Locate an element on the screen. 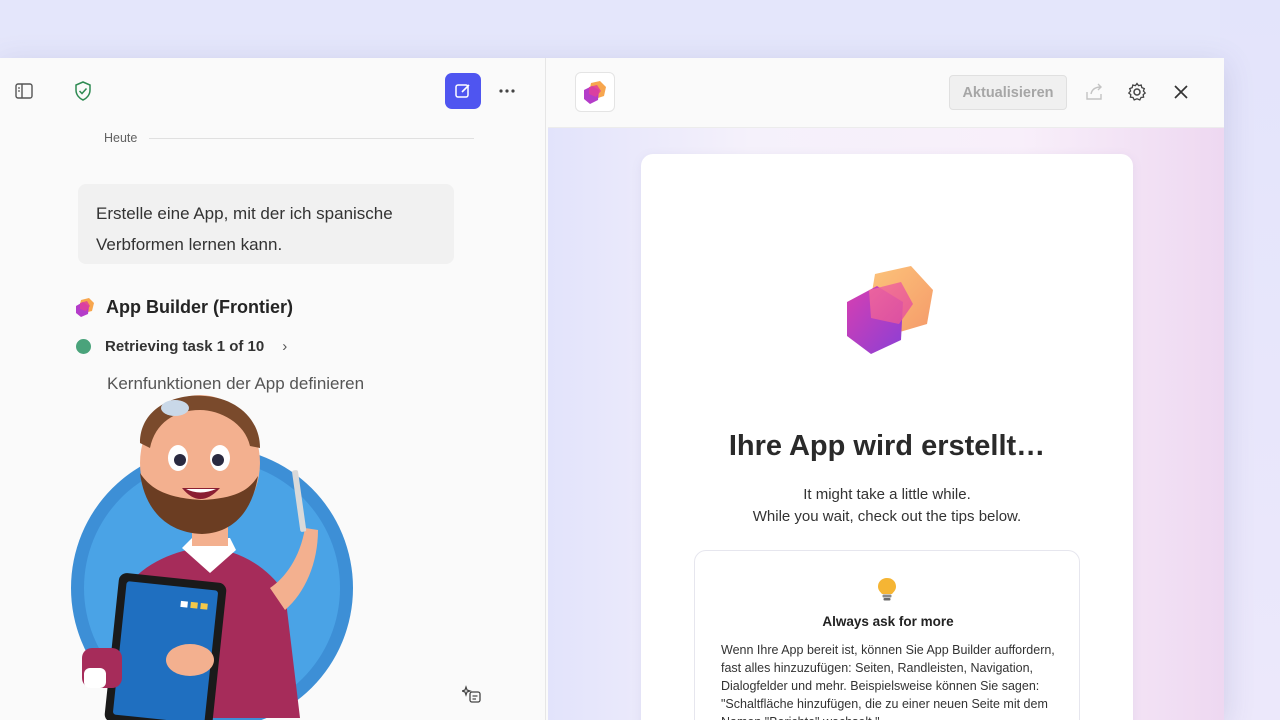  task-status-text: Retrieving task 1 of 10 is located at coordinates (185, 346).